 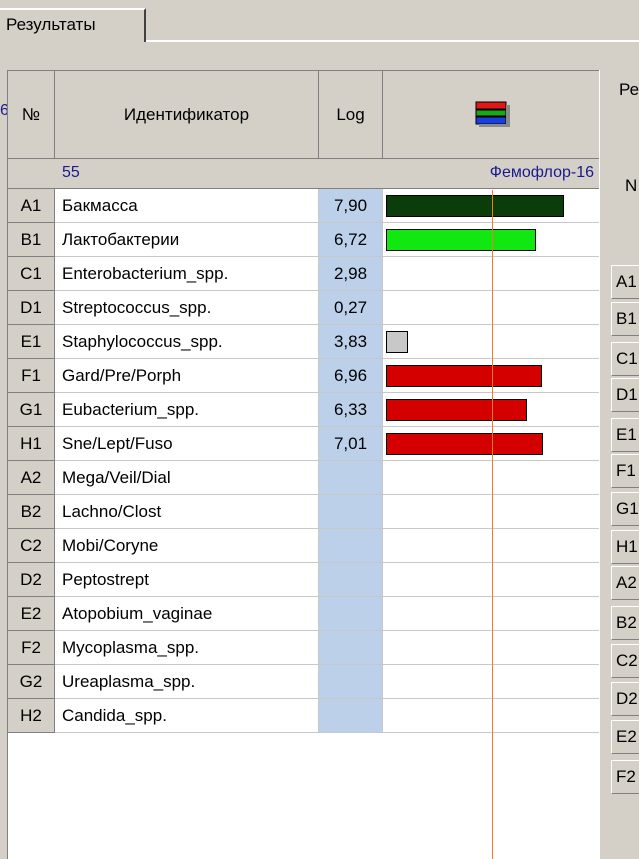 What do you see at coordinates (351, 342) in the screenshot?
I see `row-log-value: 3,83` at bounding box center [351, 342].